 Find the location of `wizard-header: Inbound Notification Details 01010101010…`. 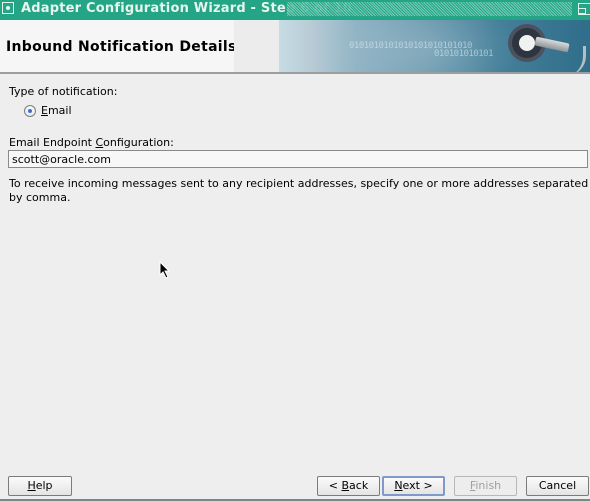

wizard-header: Inbound Notification Details 01010101010… is located at coordinates (295, 46).